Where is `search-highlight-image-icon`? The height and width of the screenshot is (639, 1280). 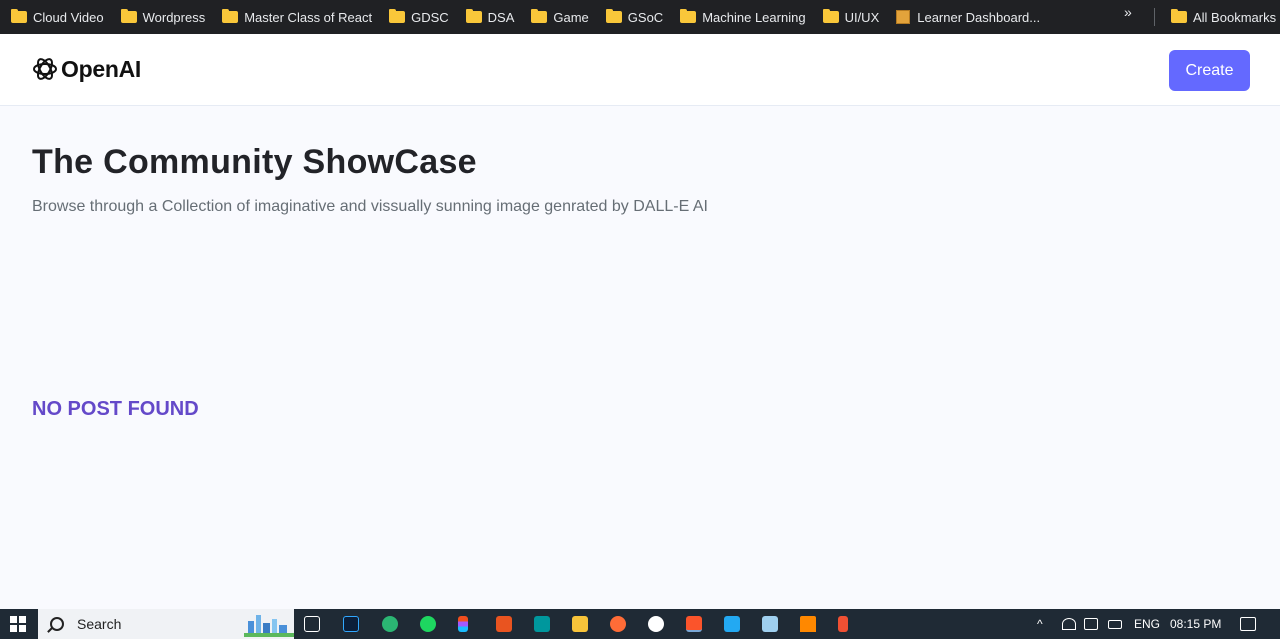 search-highlight-image-icon is located at coordinates (269, 626).